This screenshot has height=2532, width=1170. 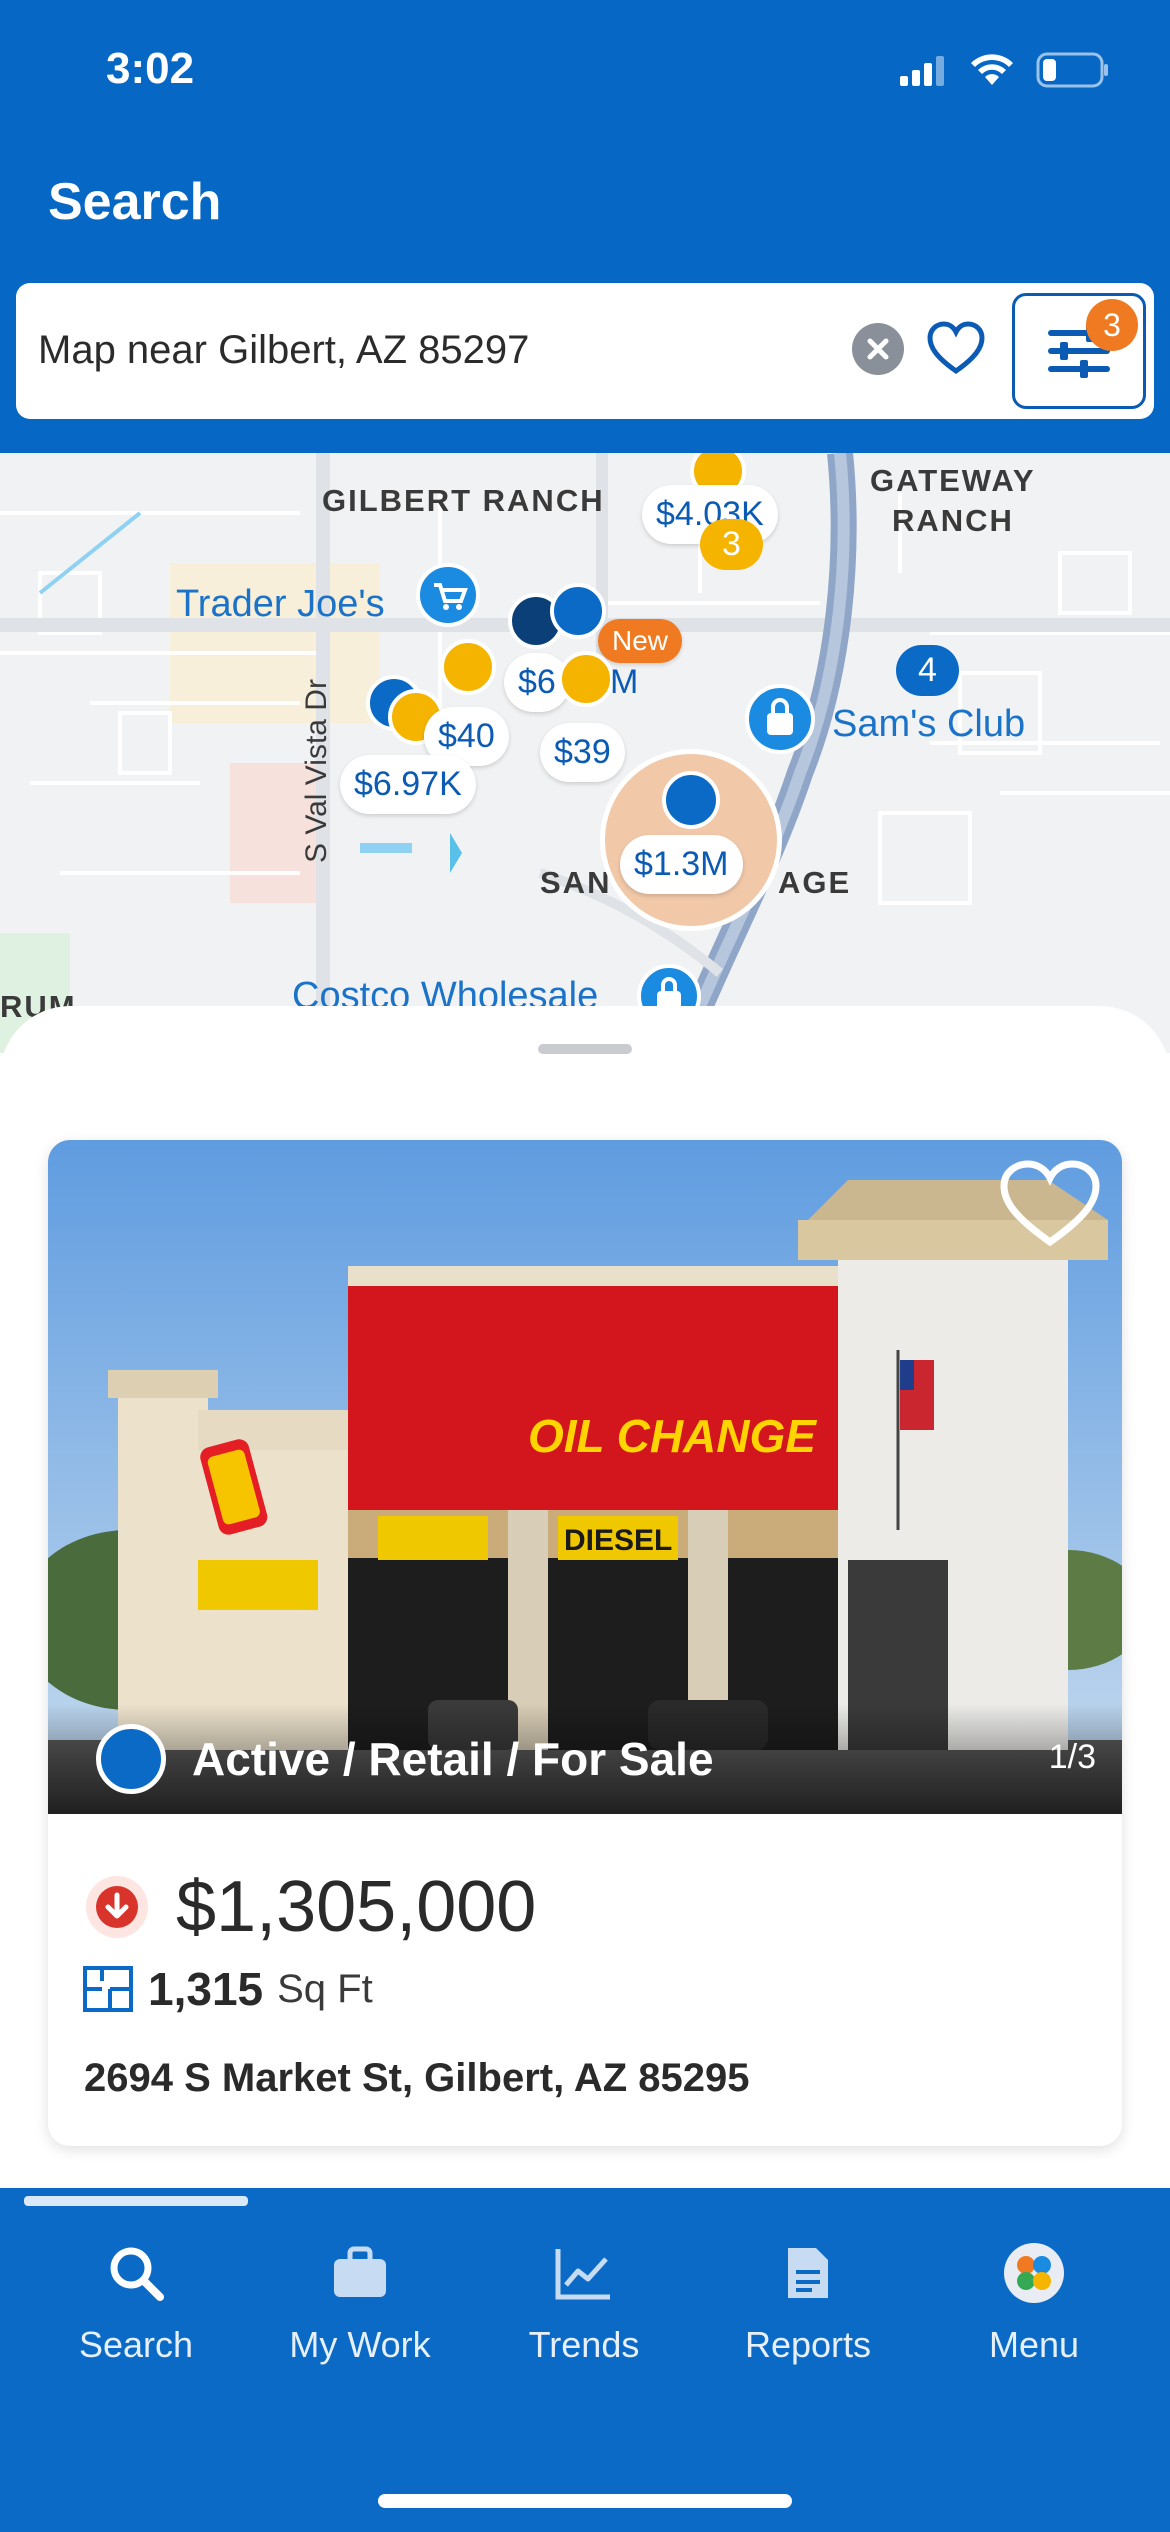 I want to click on tab-label: Search, so click(x=136, y=2344).